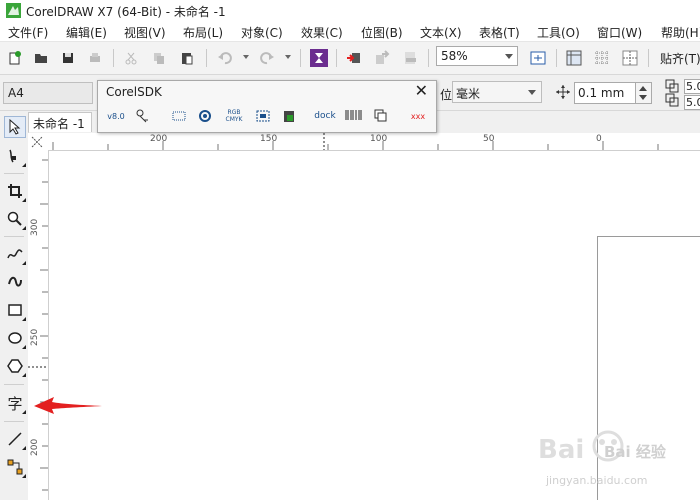 The width and height of the screenshot is (700, 500). I want to click on sdk-tool-button, so click(143, 116).